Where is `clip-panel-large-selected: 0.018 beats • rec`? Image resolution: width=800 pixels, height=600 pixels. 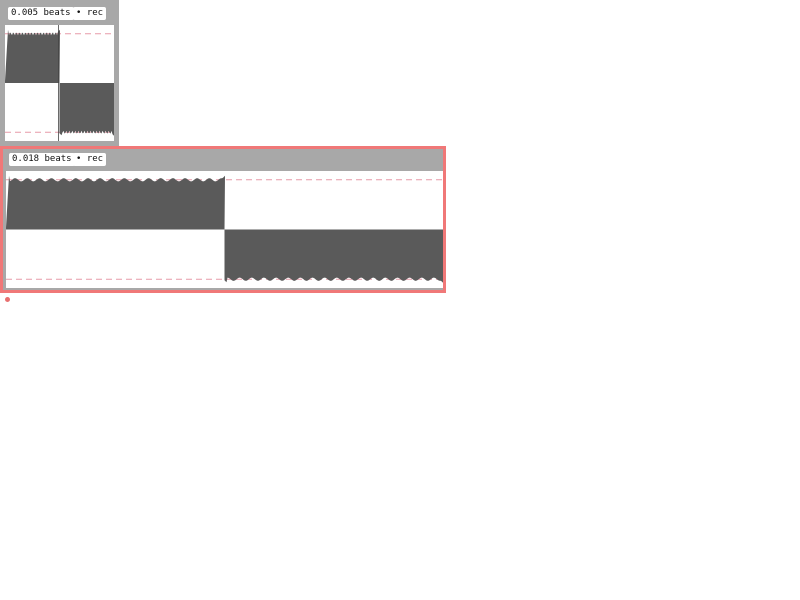
clip-panel-large-selected: 0.018 beats • rec is located at coordinates (223, 219).